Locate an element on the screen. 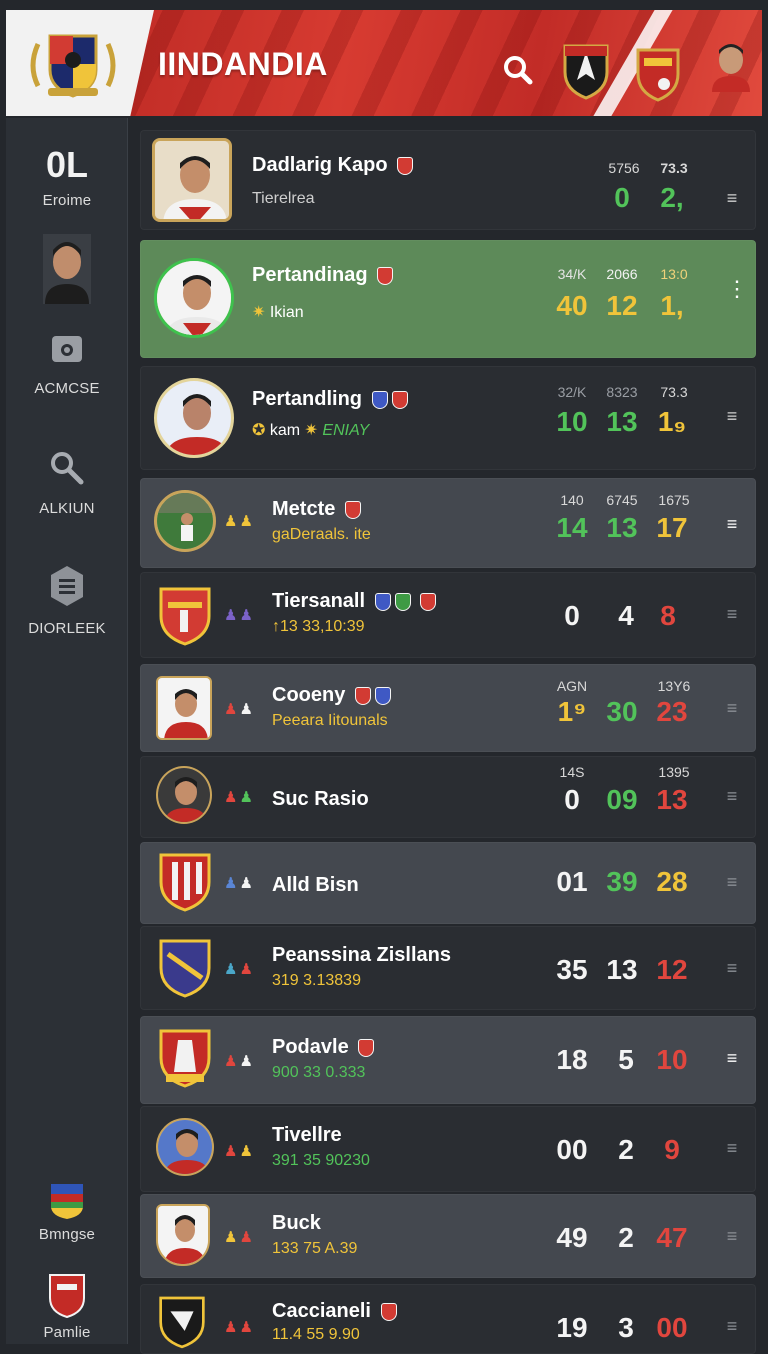  camera-icon is located at coordinates (67, 349).